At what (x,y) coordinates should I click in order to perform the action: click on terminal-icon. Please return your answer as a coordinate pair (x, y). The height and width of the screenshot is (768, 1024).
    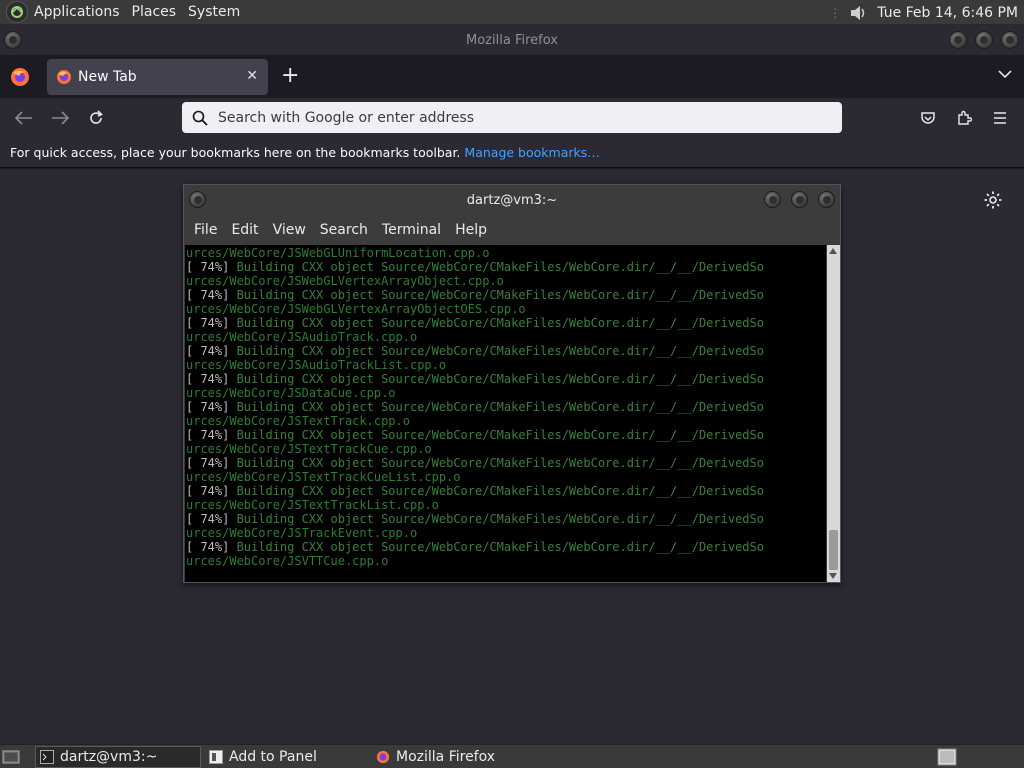
    Looking at the image, I should click on (47, 757).